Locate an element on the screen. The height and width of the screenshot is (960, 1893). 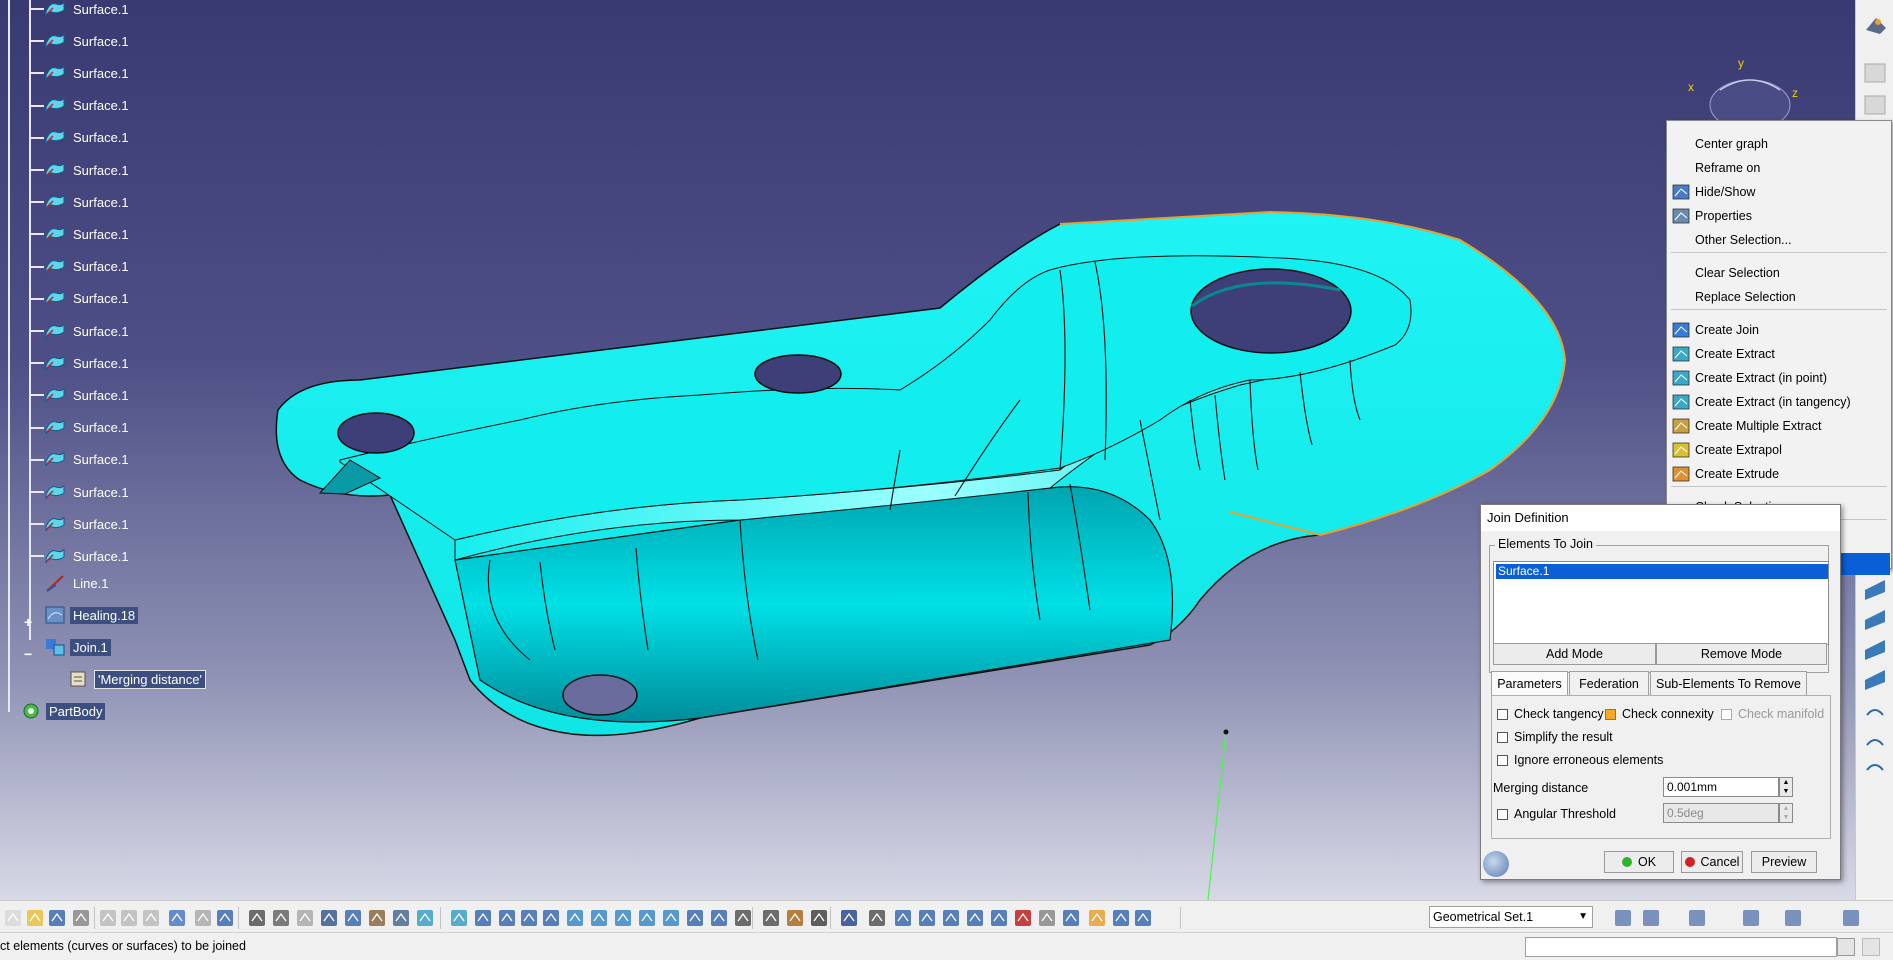
tab-federation: Federation is located at coordinates (1609, 683).